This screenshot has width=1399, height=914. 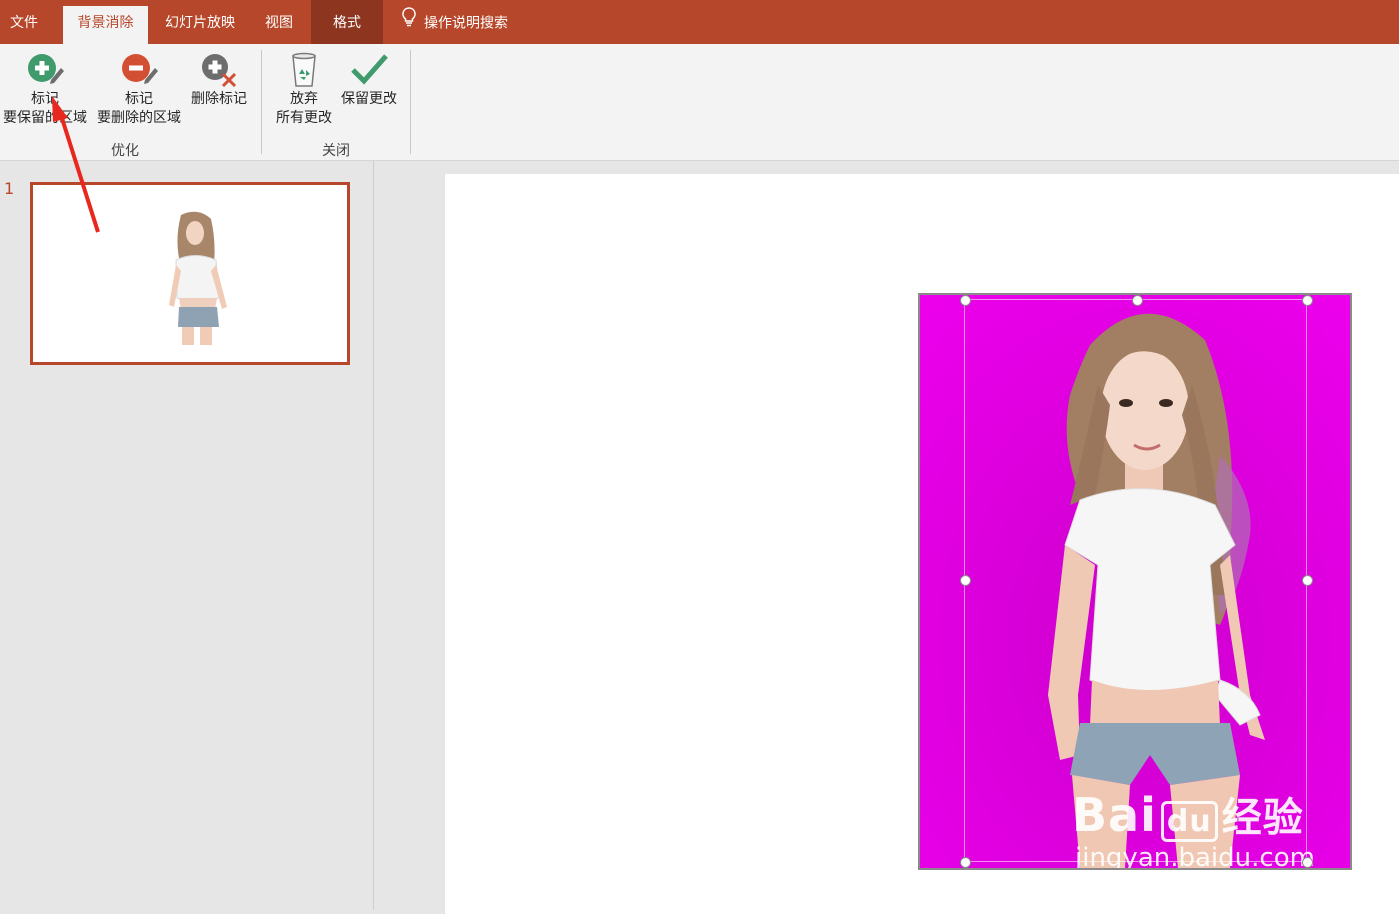 I want to click on slide-thumbnail, so click(x=190, y=273).